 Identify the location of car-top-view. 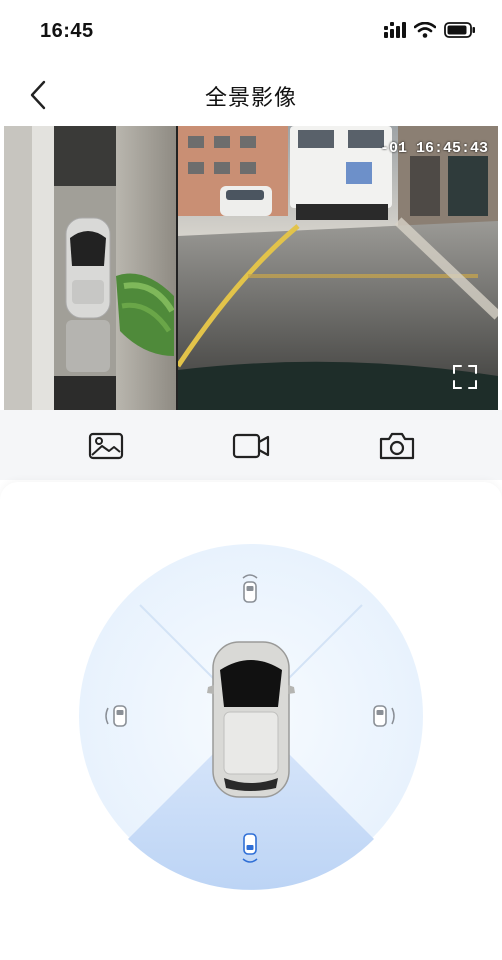
(251, 719).